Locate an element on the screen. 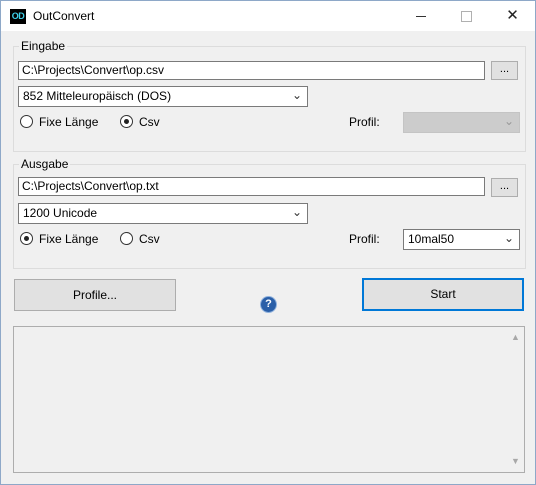  log-scrollbar: ▲ ▼ is located at coordinates (515, 399).